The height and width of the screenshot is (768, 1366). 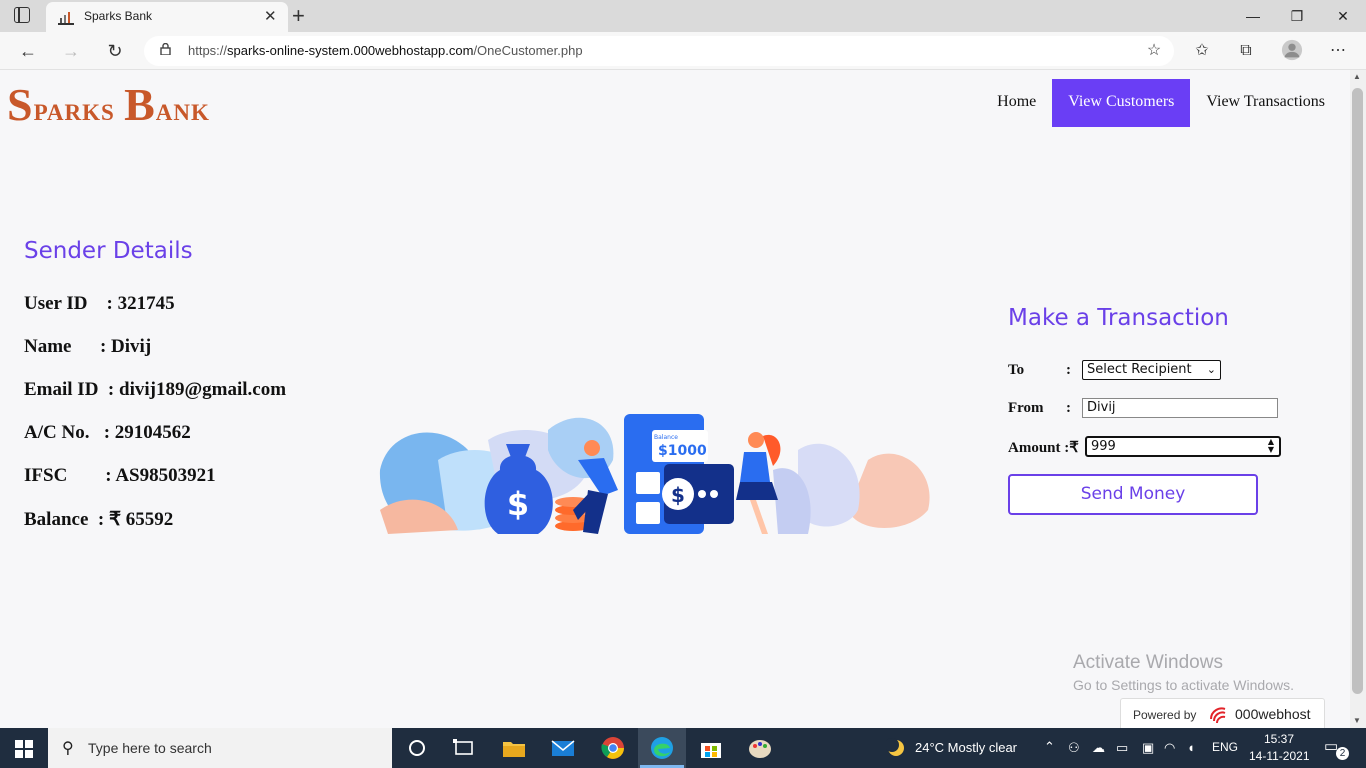 I want to click on powered-by-text: Powered by, so click(x=1165, y=715).